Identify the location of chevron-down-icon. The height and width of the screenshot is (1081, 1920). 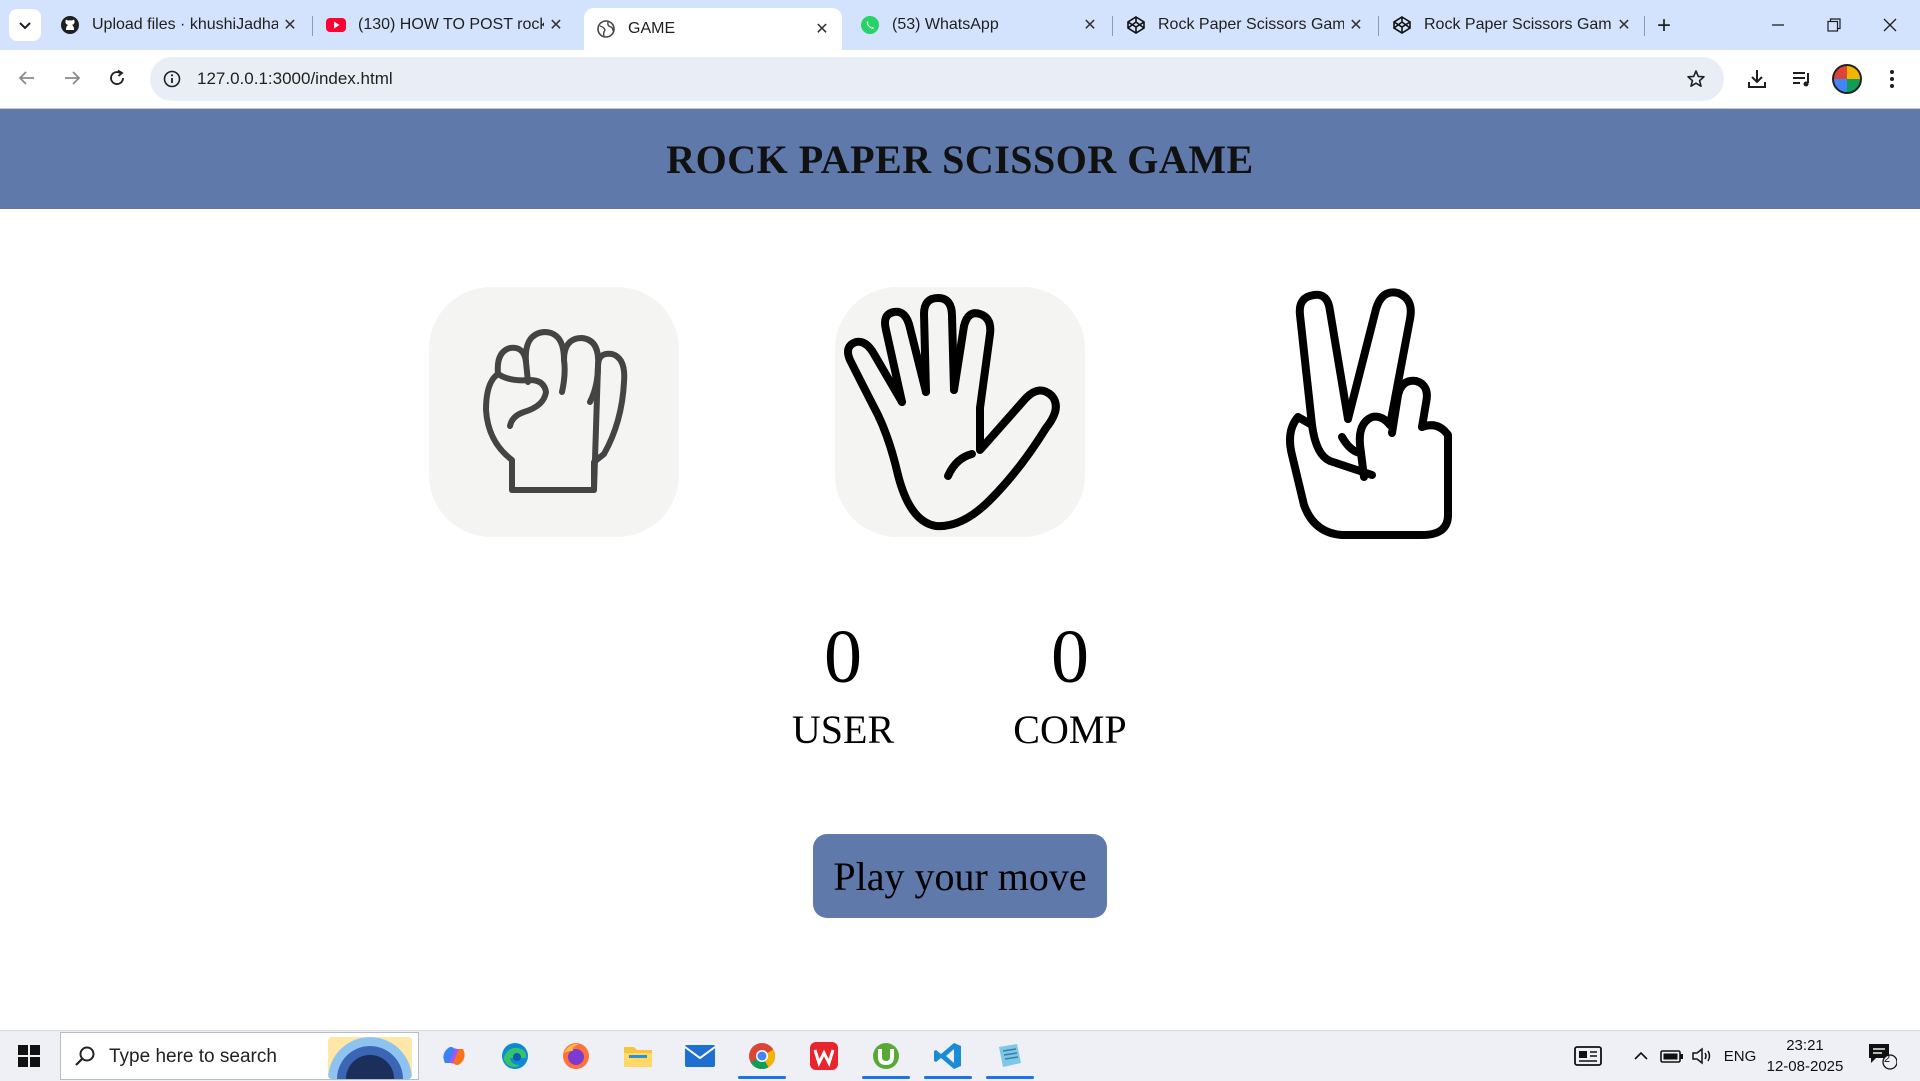
(25, 26).